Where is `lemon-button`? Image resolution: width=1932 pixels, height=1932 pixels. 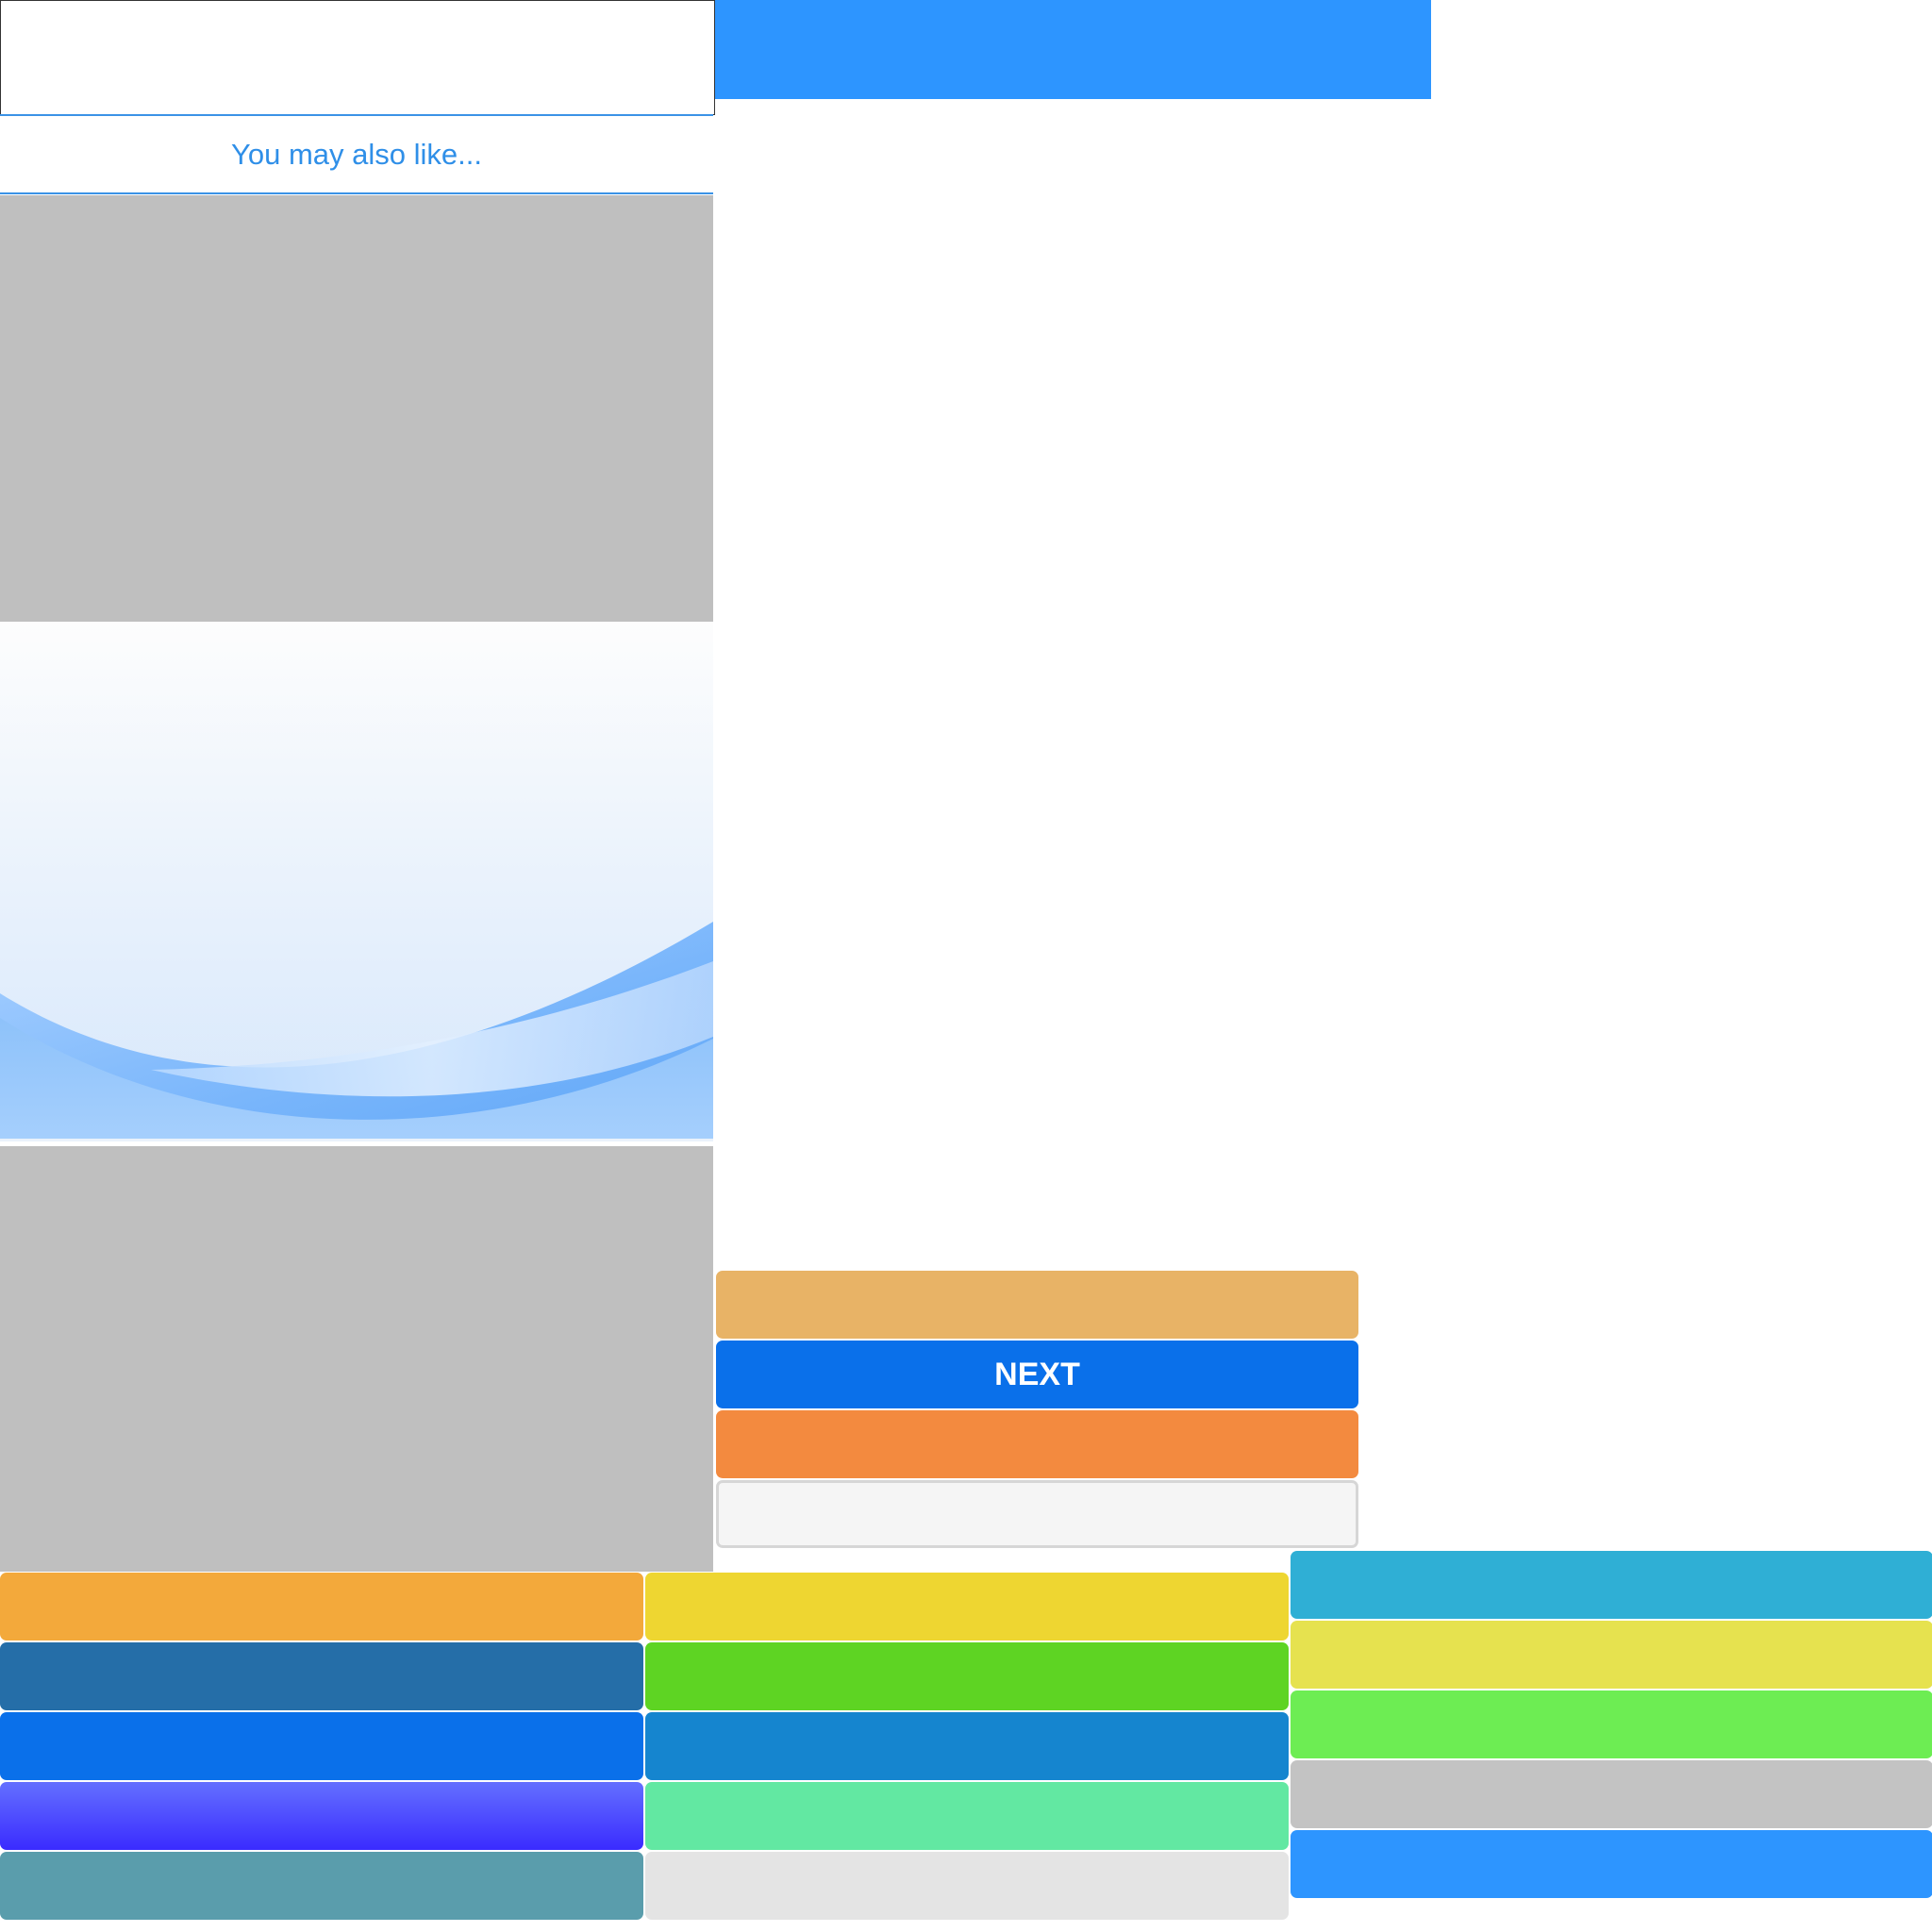
lemon-button is located at coordinates (1611, 1655).